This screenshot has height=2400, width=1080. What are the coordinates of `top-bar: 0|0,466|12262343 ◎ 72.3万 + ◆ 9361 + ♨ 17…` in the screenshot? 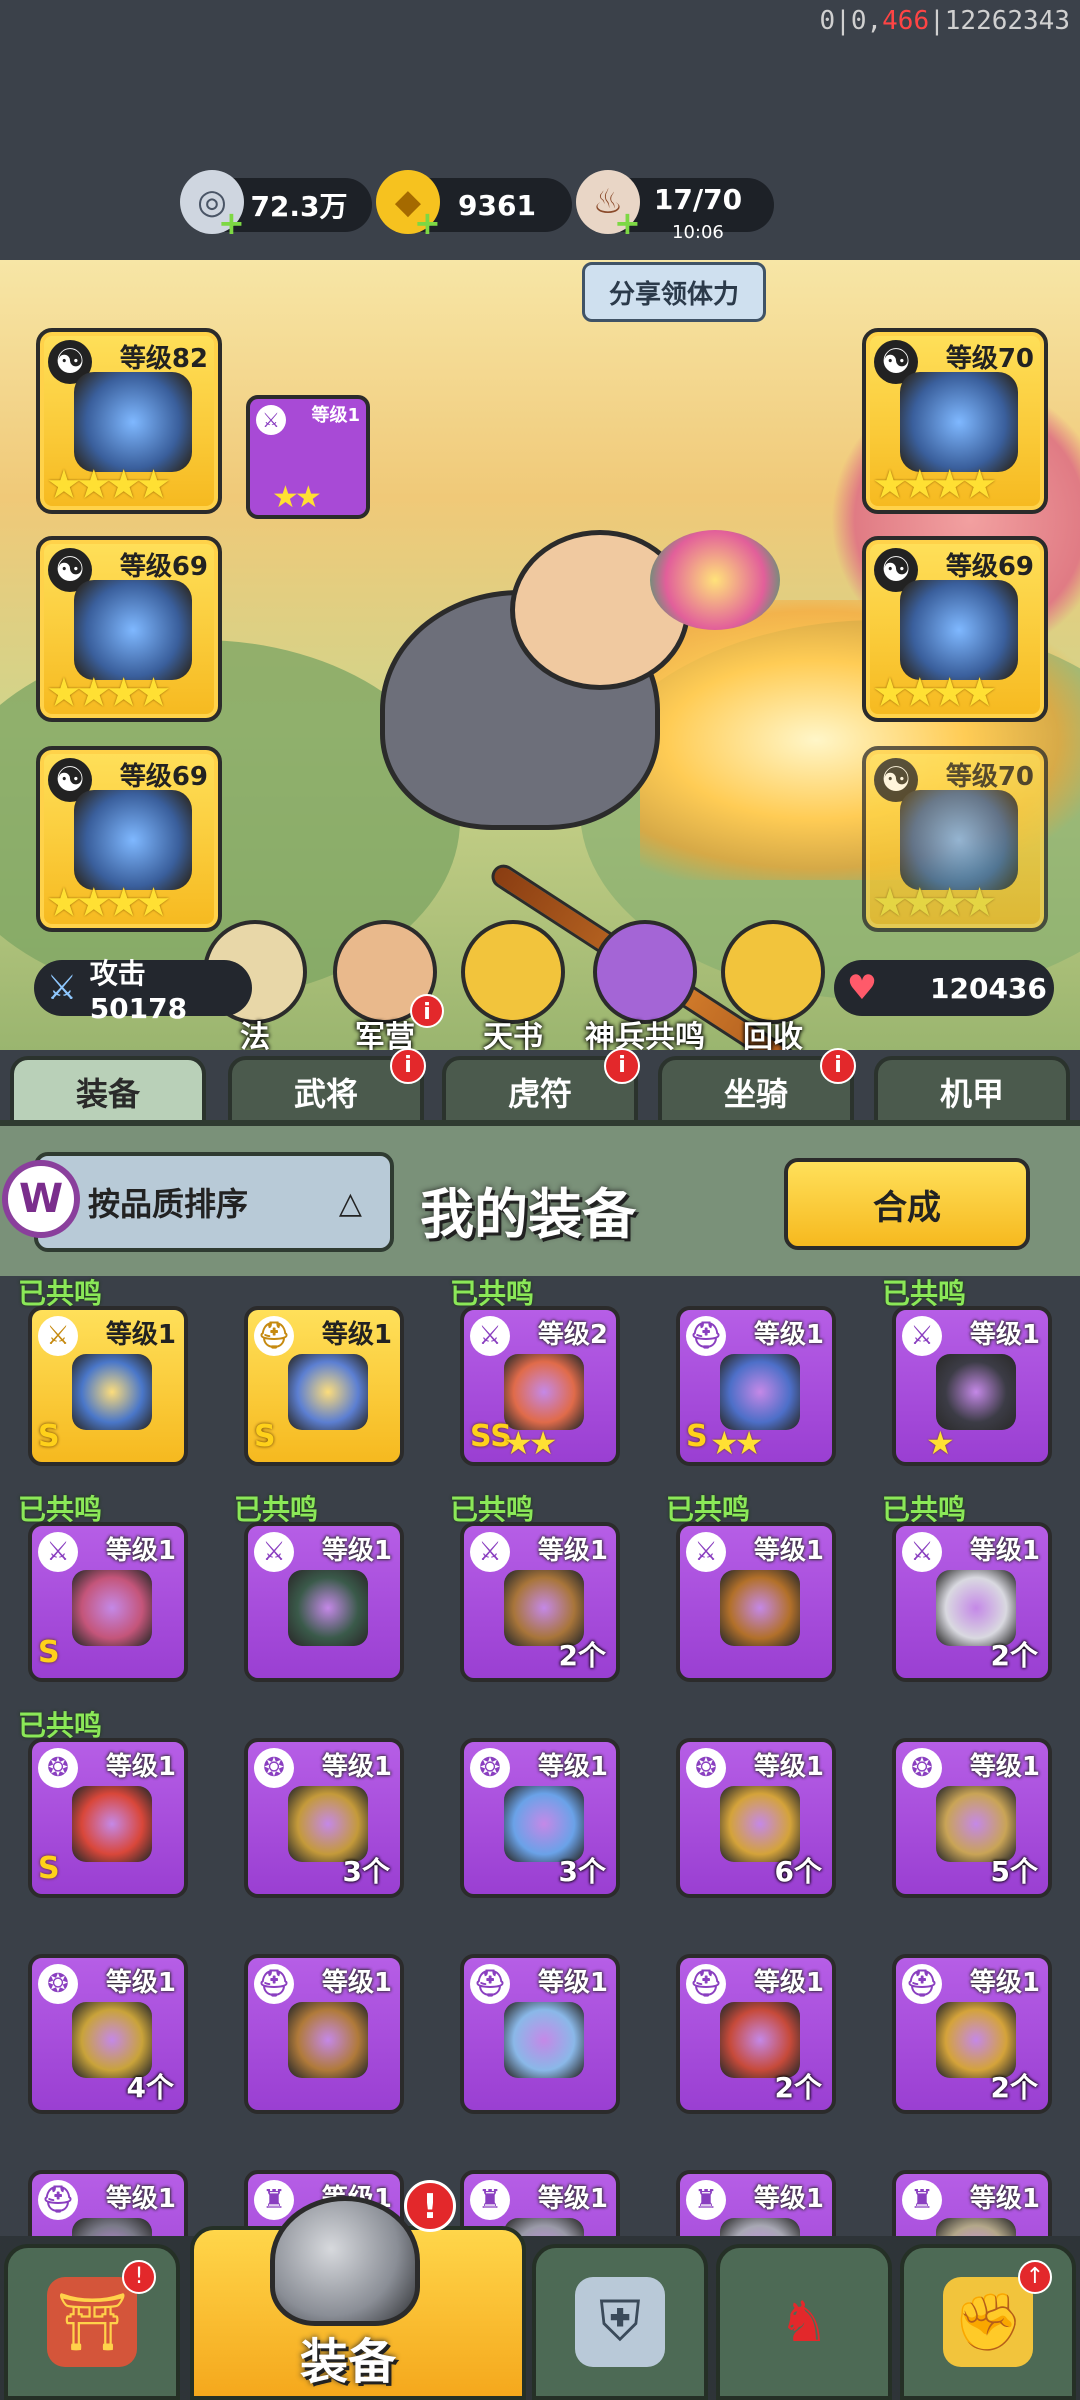 It's located at (540, 130).